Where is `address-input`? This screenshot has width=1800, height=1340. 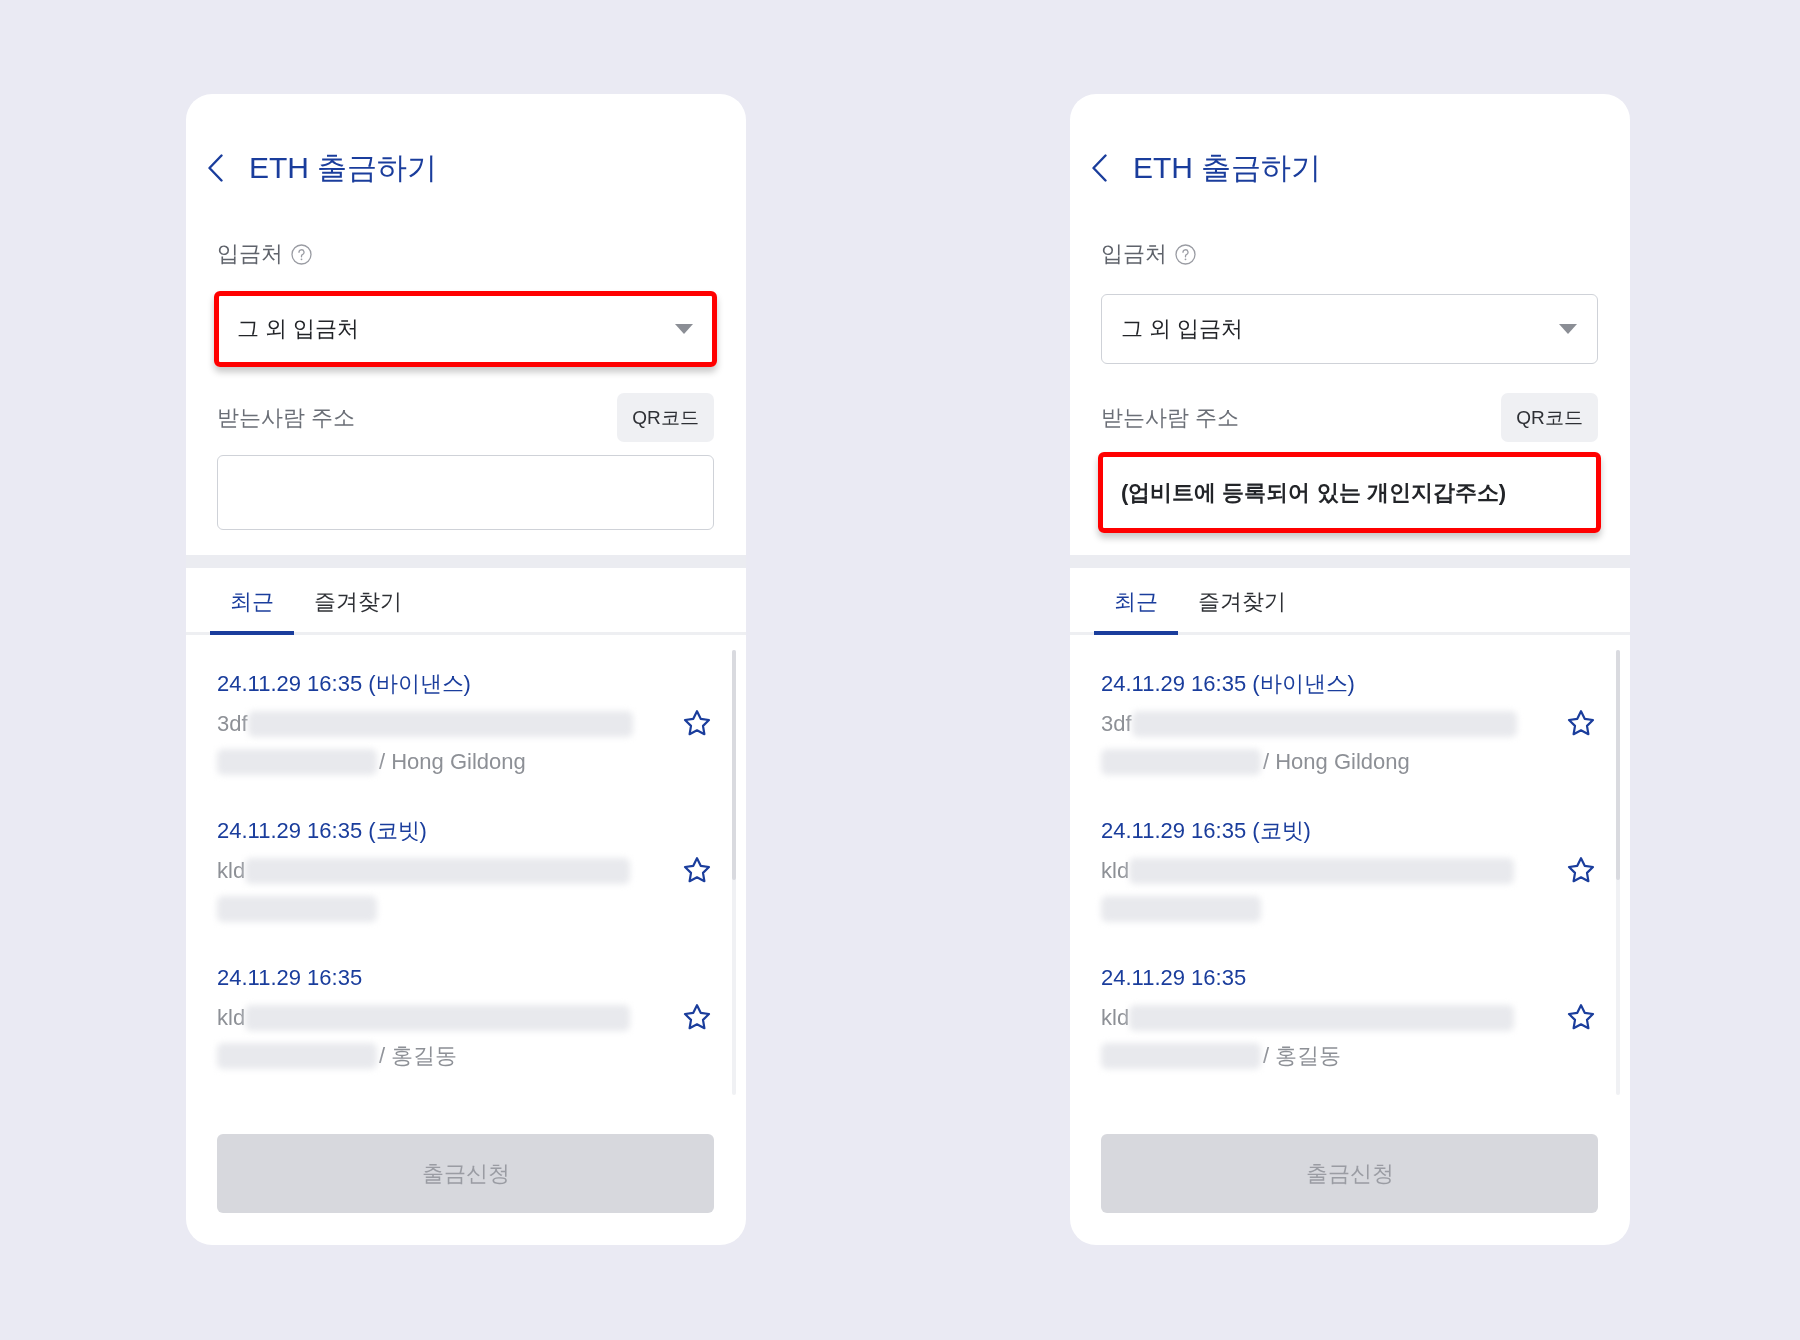
address-input is located at coordinates (465, 492).